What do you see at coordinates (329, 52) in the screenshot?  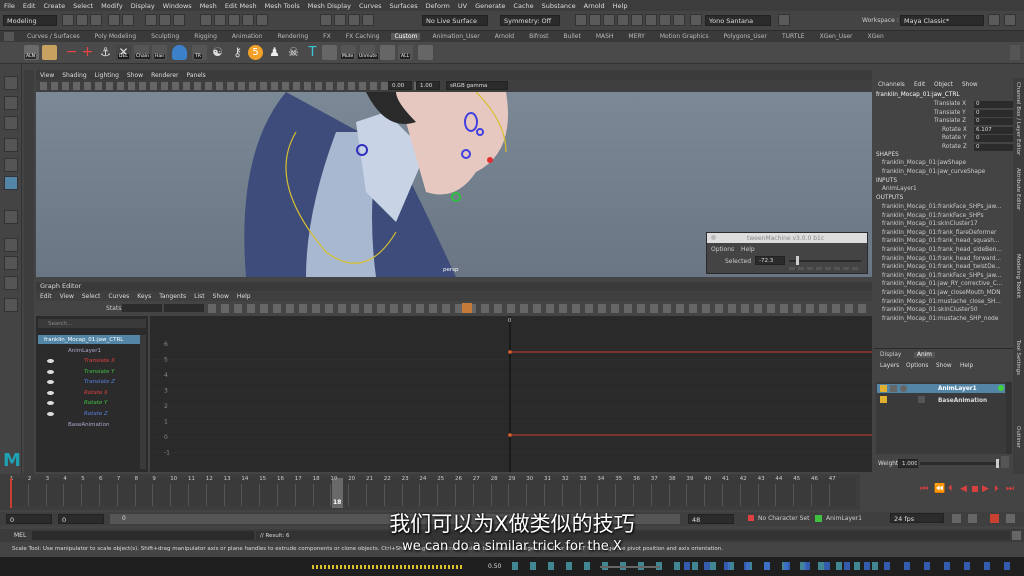 I see `tool-button-a` at bounding box center [329, 52].